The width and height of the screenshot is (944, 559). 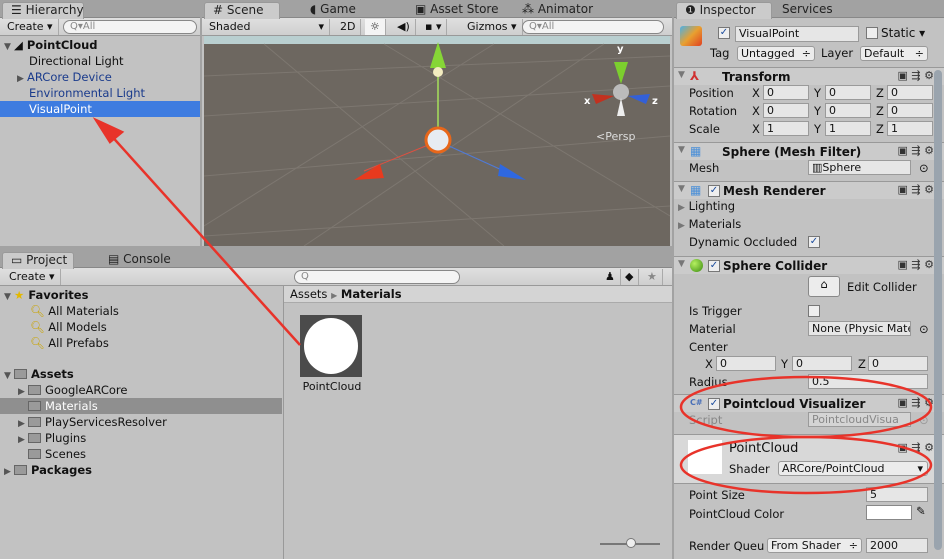 I want to click on favorite-item: 🔍︎ All Materials, so click(x=141, y=311).